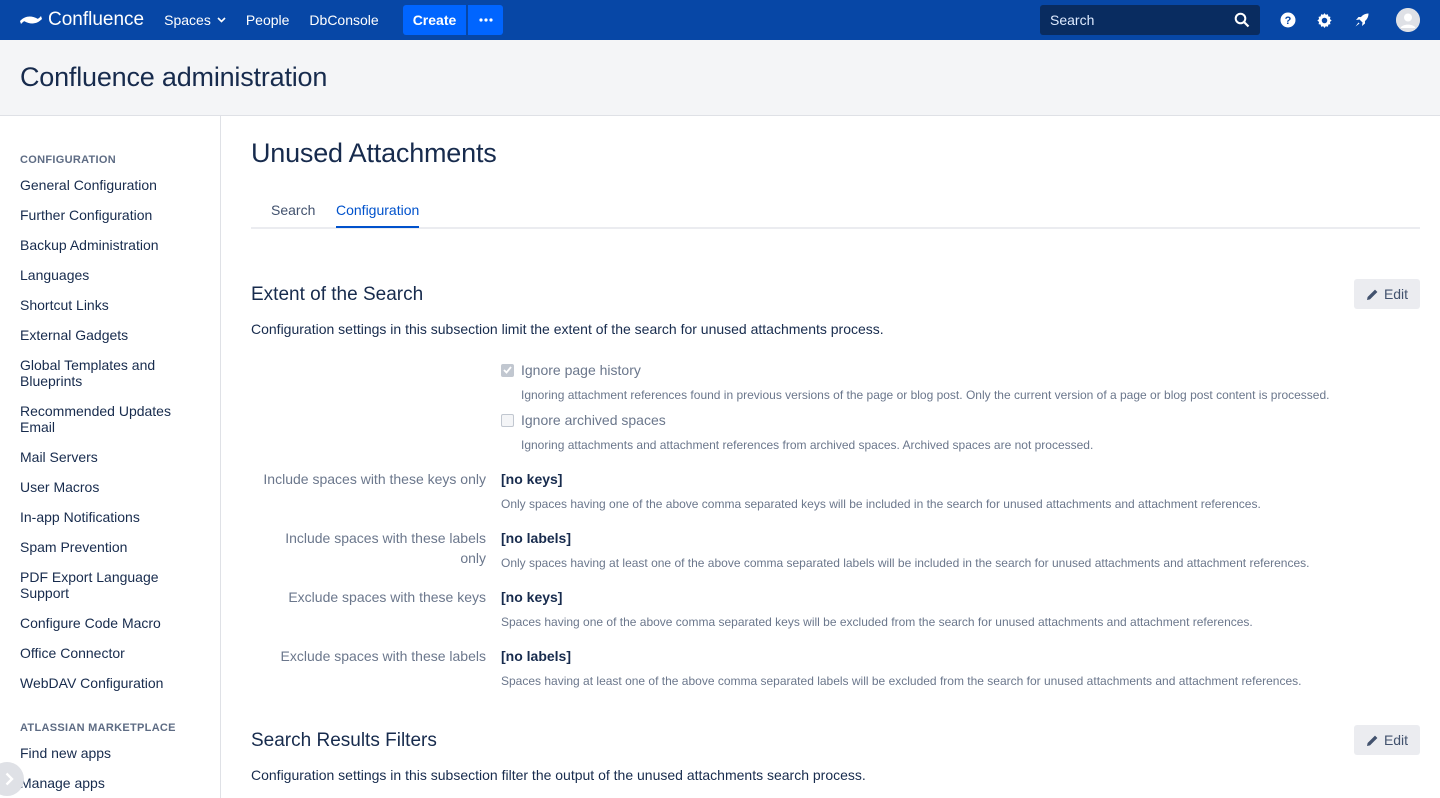  I want to click on sidebar-item-backup-administration: Backup Administration, so click(115, 245).